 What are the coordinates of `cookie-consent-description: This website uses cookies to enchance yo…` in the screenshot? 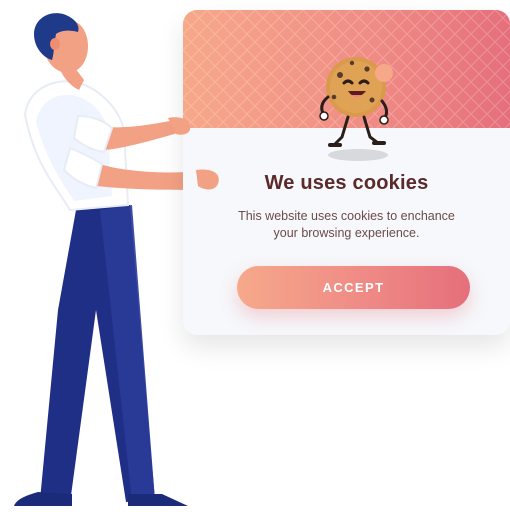 It's located at (346, 225).